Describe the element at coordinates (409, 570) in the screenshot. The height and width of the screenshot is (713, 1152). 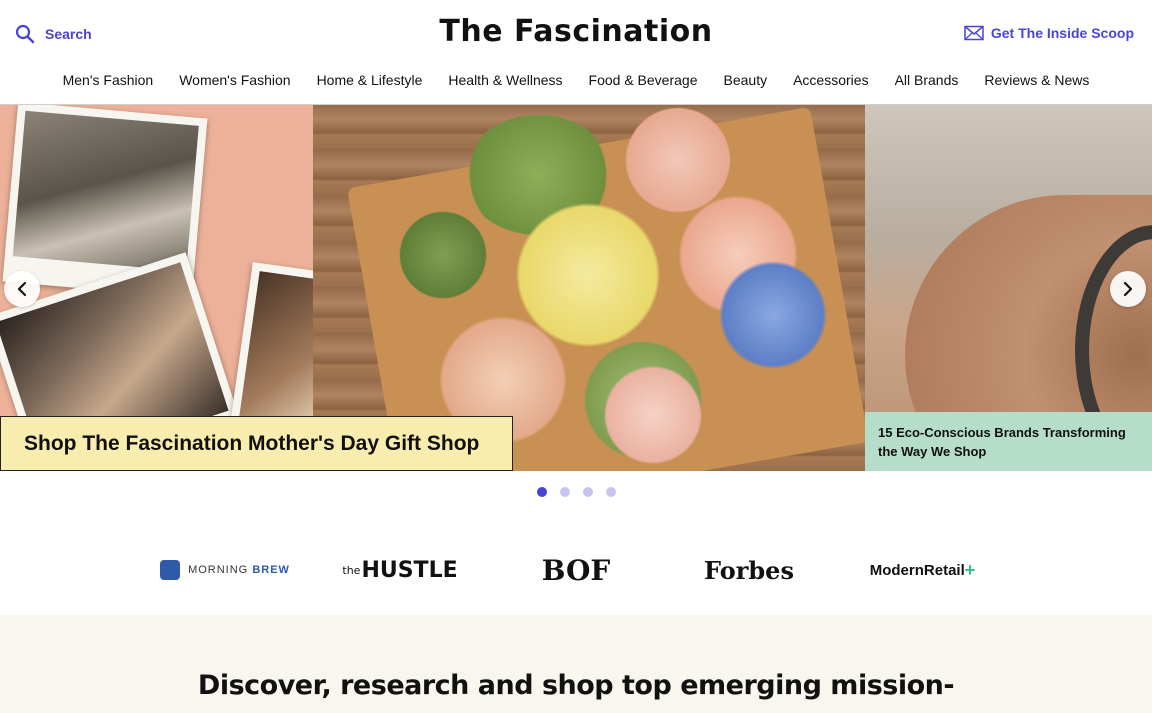
I see `hustle-main: HUSTLE` at that location.